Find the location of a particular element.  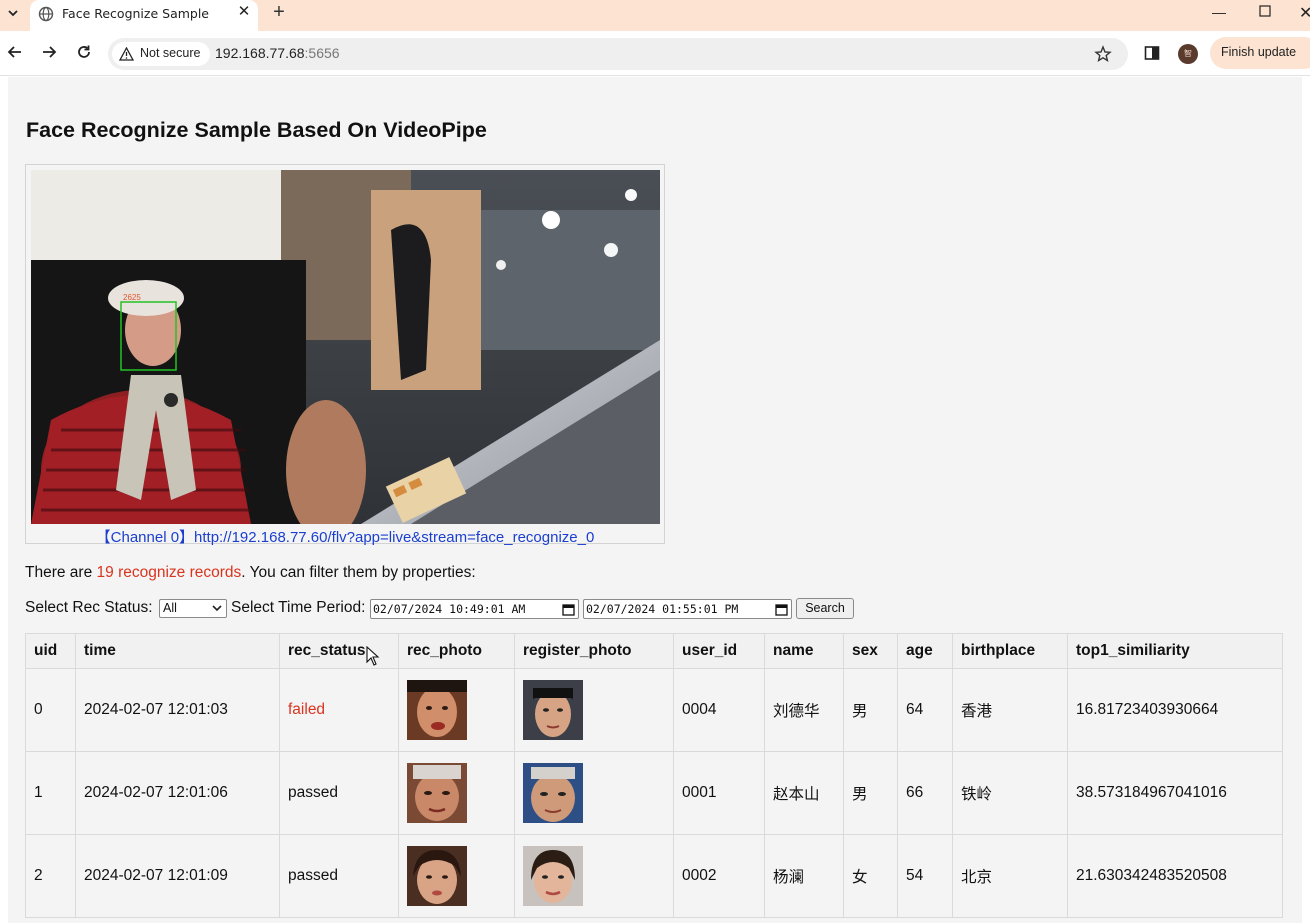

column-header-time: time is located at coordinates (177, 651).